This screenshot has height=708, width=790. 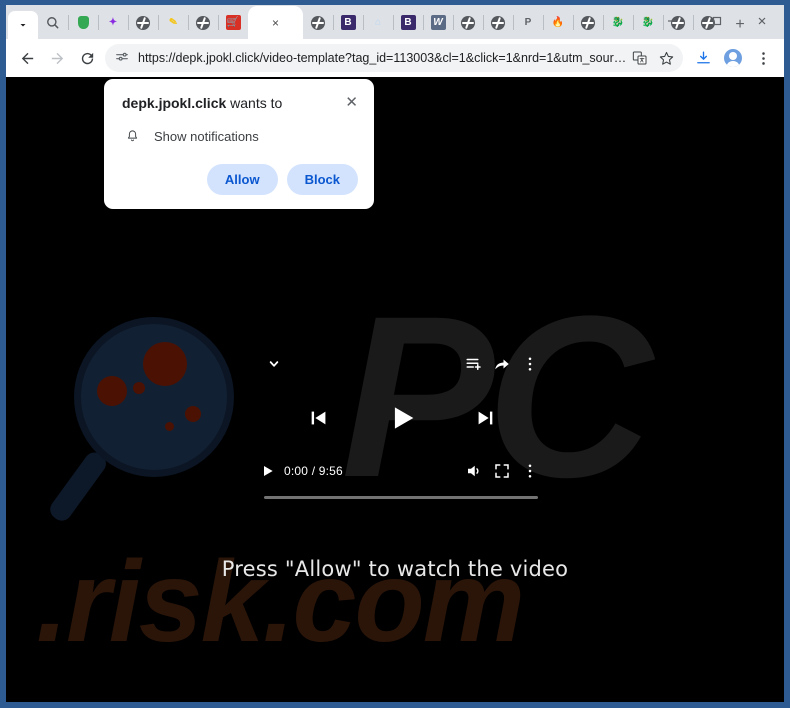 I want to click on arrow-right-icon, so click(x=57, y=58).